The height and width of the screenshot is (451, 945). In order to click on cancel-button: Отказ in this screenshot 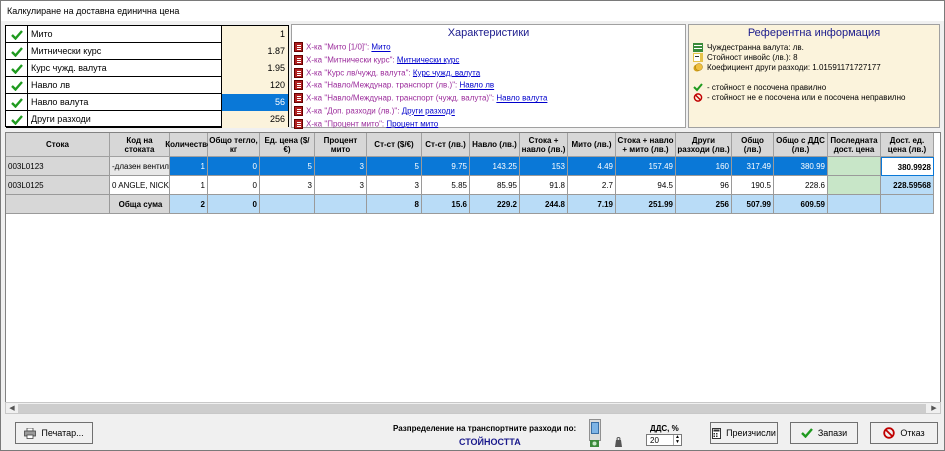, I will do `click(904, 433)`.